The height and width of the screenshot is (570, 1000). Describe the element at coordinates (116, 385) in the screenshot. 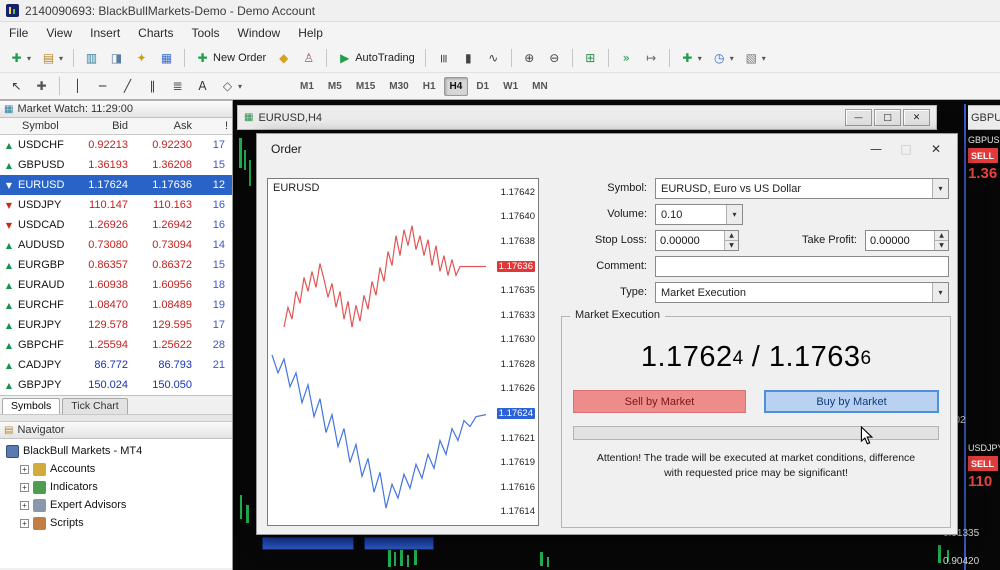

I see `market-watch-row: ▲ GBPJPY 150.024 150.050` at that location.